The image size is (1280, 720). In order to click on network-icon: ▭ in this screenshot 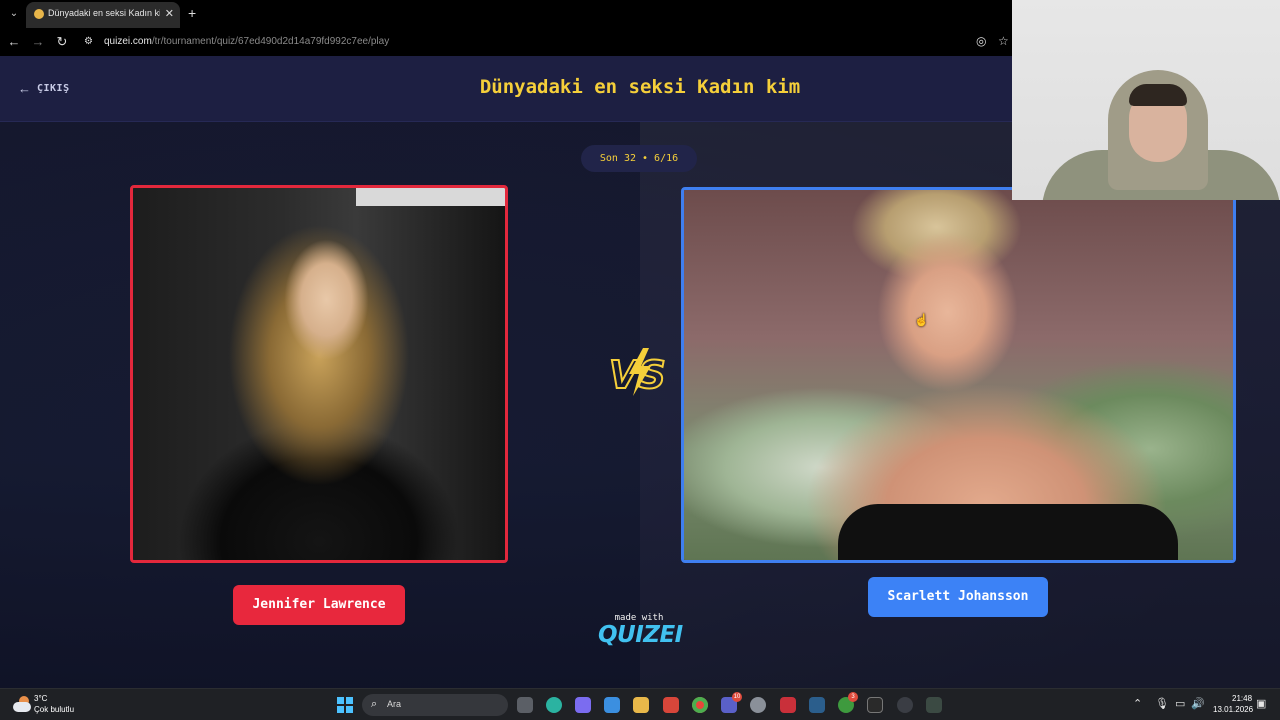, I will do `click(1180, 703)`.